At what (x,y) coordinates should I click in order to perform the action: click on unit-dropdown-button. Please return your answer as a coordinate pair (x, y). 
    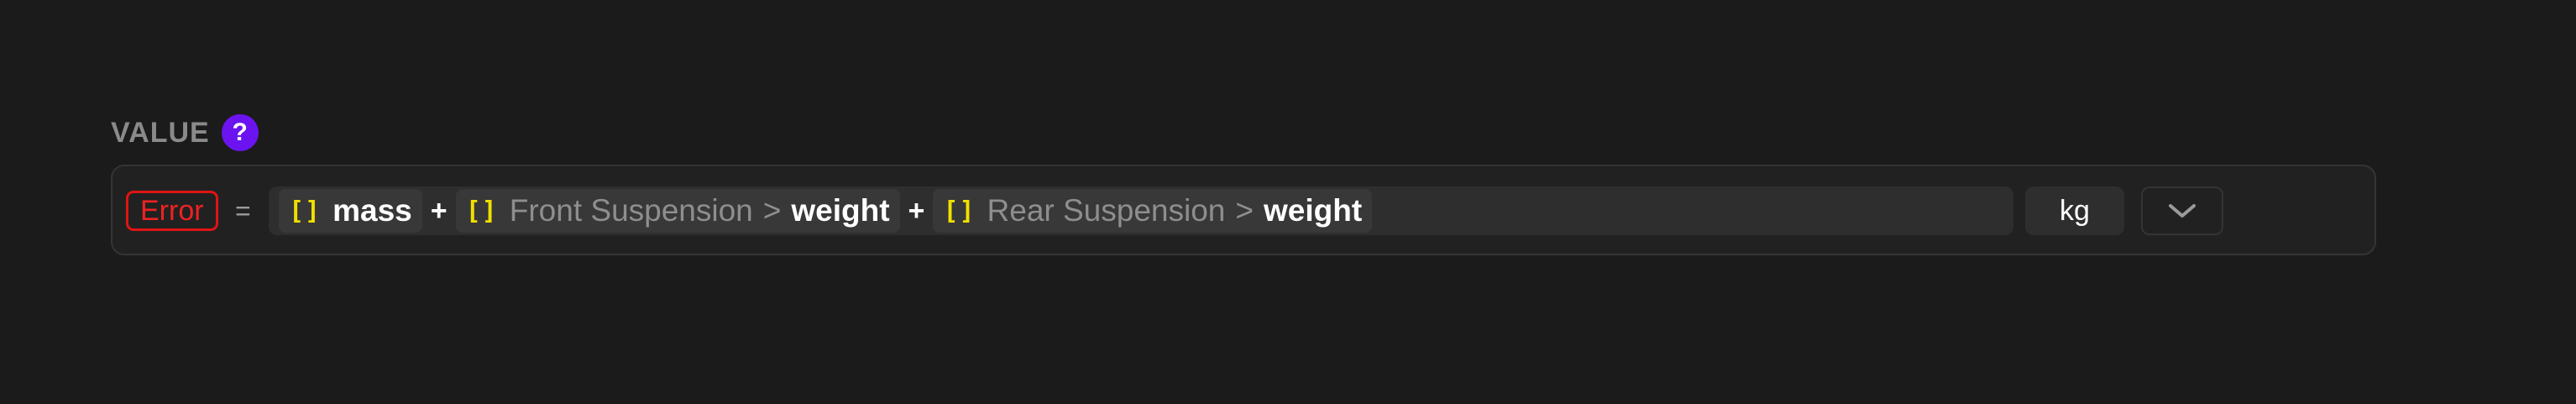
    Looking at the image, I should click on (2182, 210).